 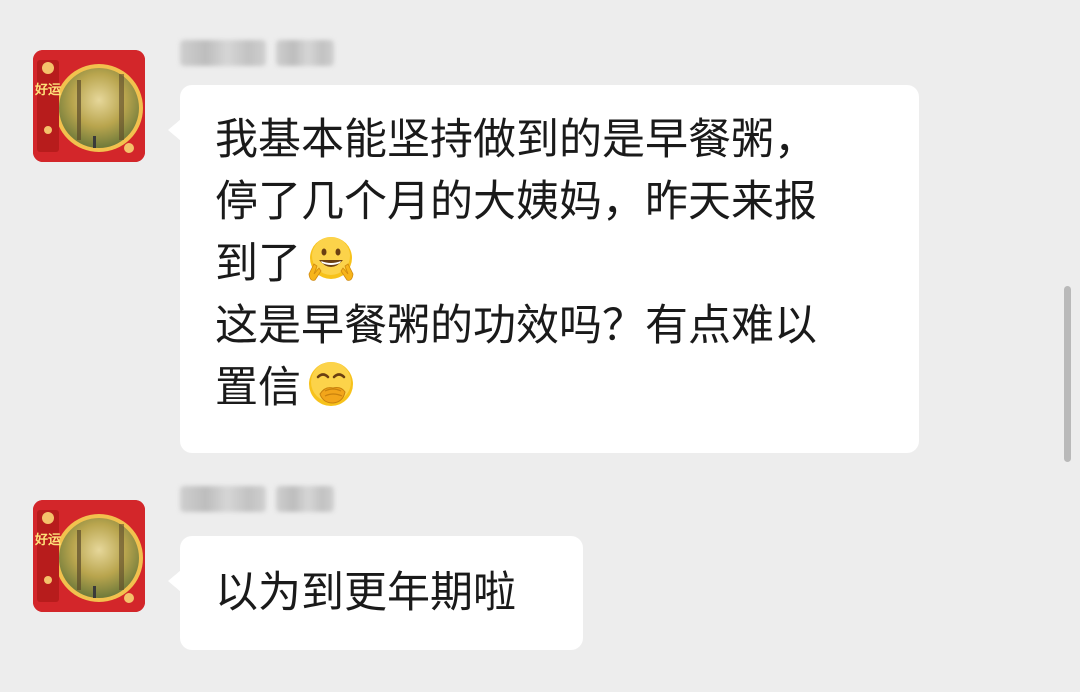 I want to click on message-line-text: 到了, so click(x=258, y=264).